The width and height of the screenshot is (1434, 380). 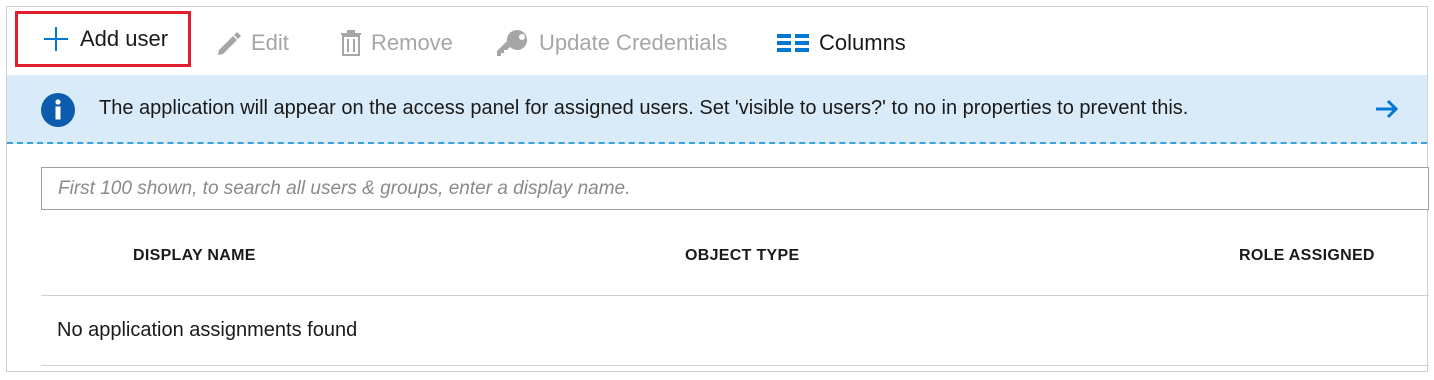 I want to click on arrow-right-icon, so click(x=1387, y=109).